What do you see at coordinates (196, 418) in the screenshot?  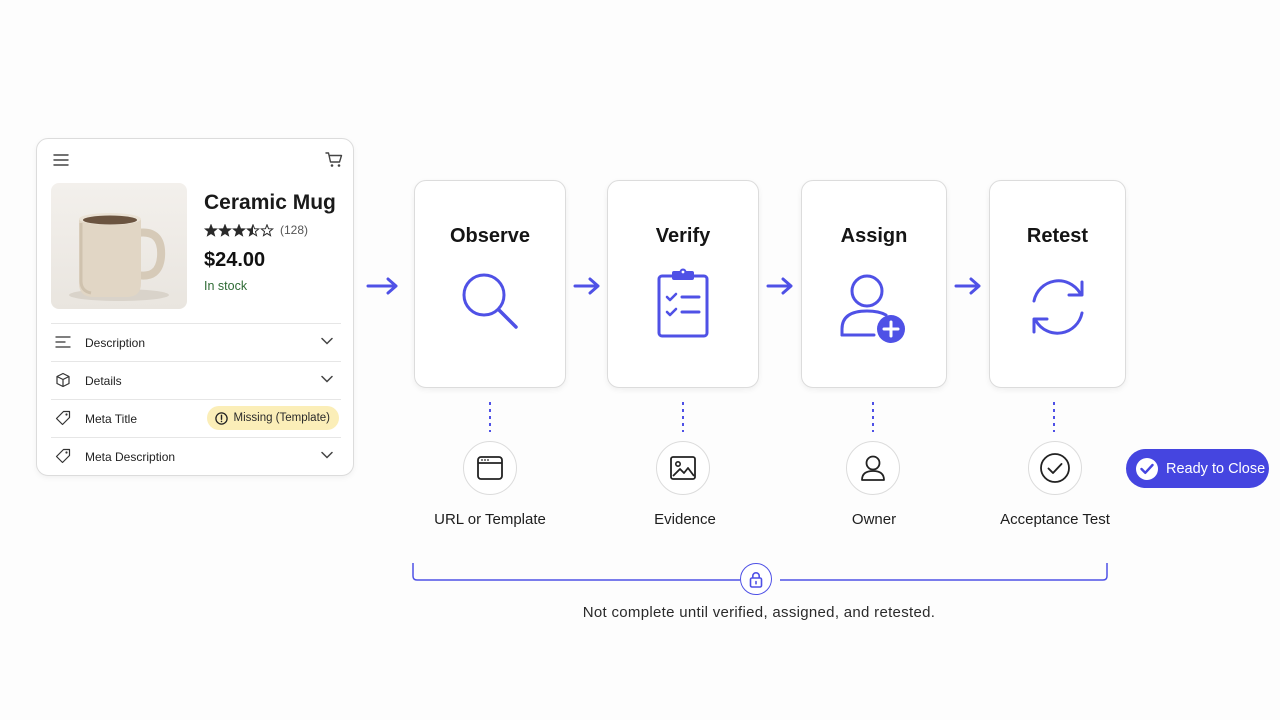 I see `row-meta-title: Meta Title Missing (Template)` at bounding box center [196, 418].